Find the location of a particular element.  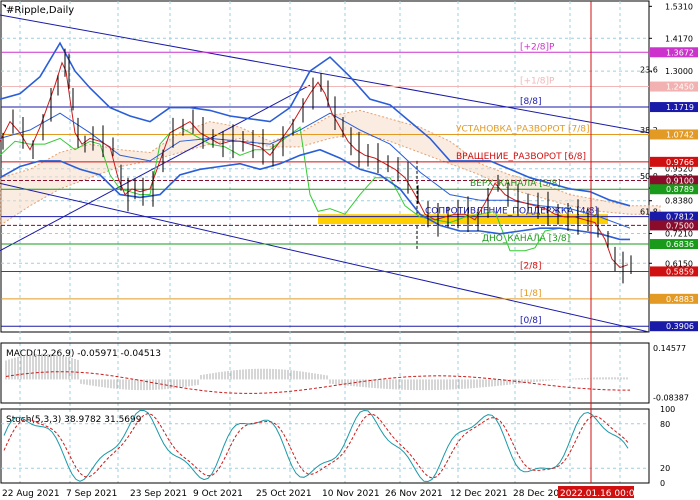

price-label: 0.3906 is located at coordinates (680, 326).